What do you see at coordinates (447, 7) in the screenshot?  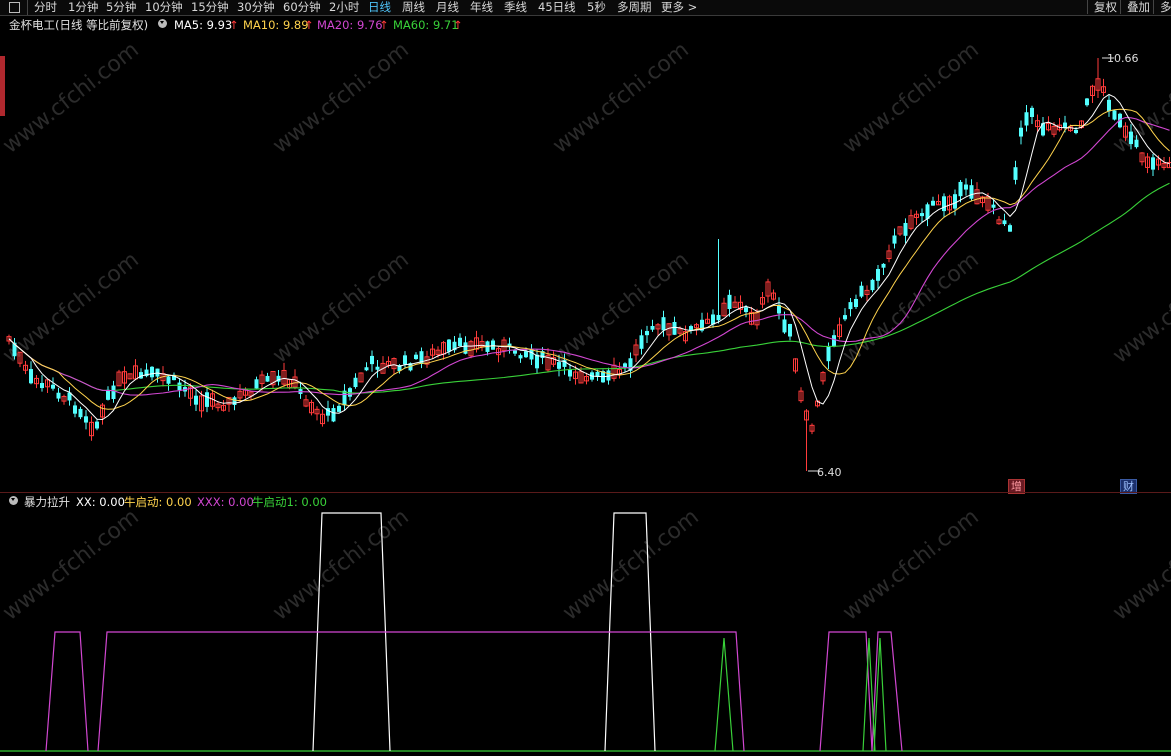 I see `tab-monthly: 月线` at bounding box center [447, 7].